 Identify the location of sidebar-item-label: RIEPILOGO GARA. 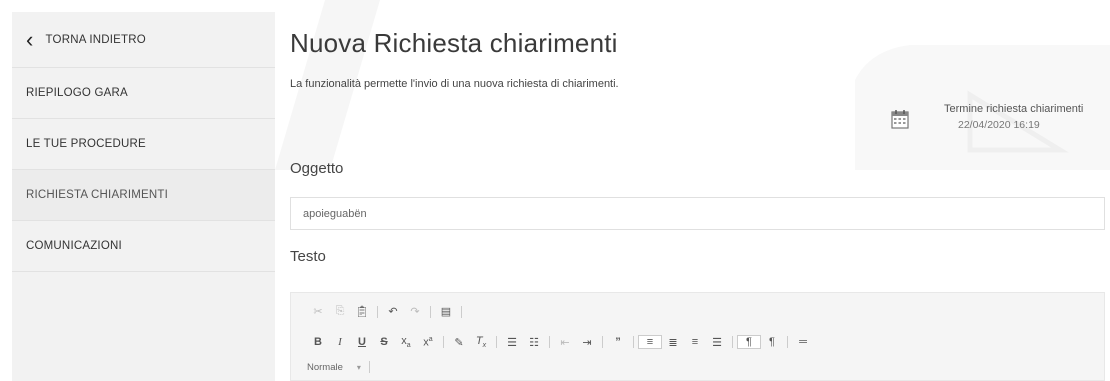
(77, 93).